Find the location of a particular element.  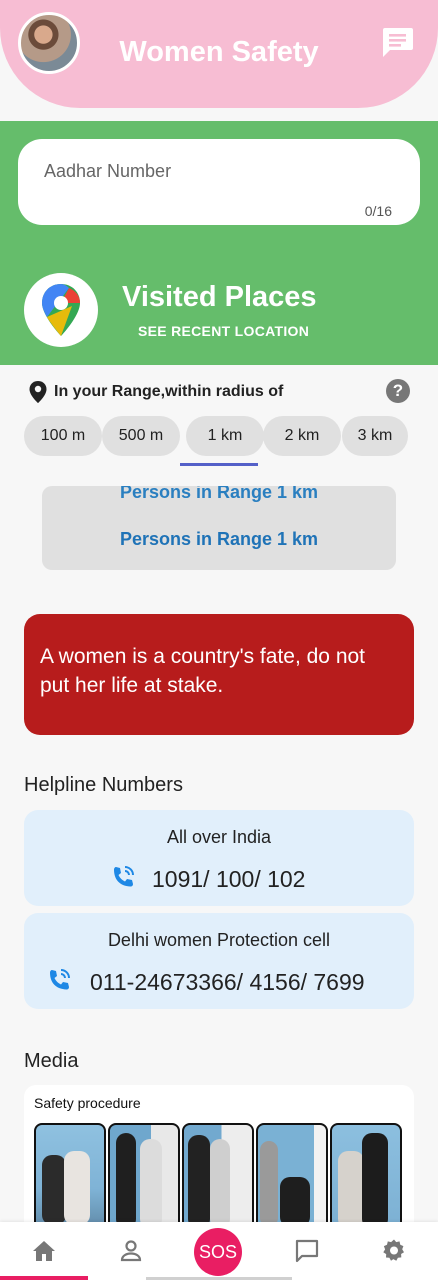

visited-places-title: Visited Places is located at coordinates (219, 297).